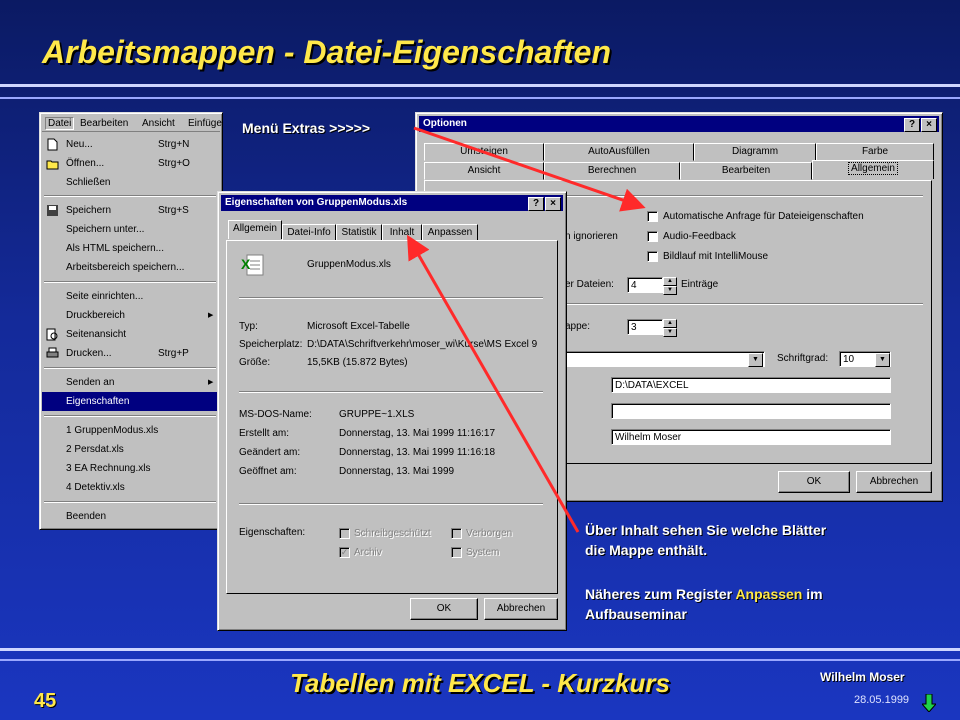 The width and height of the screenshot is (960, 720). What do you see at coordinates (255, 229) in the screenshot?
I see `tab-allgemein-props: Allgemein` at bounding box center [255, 229].